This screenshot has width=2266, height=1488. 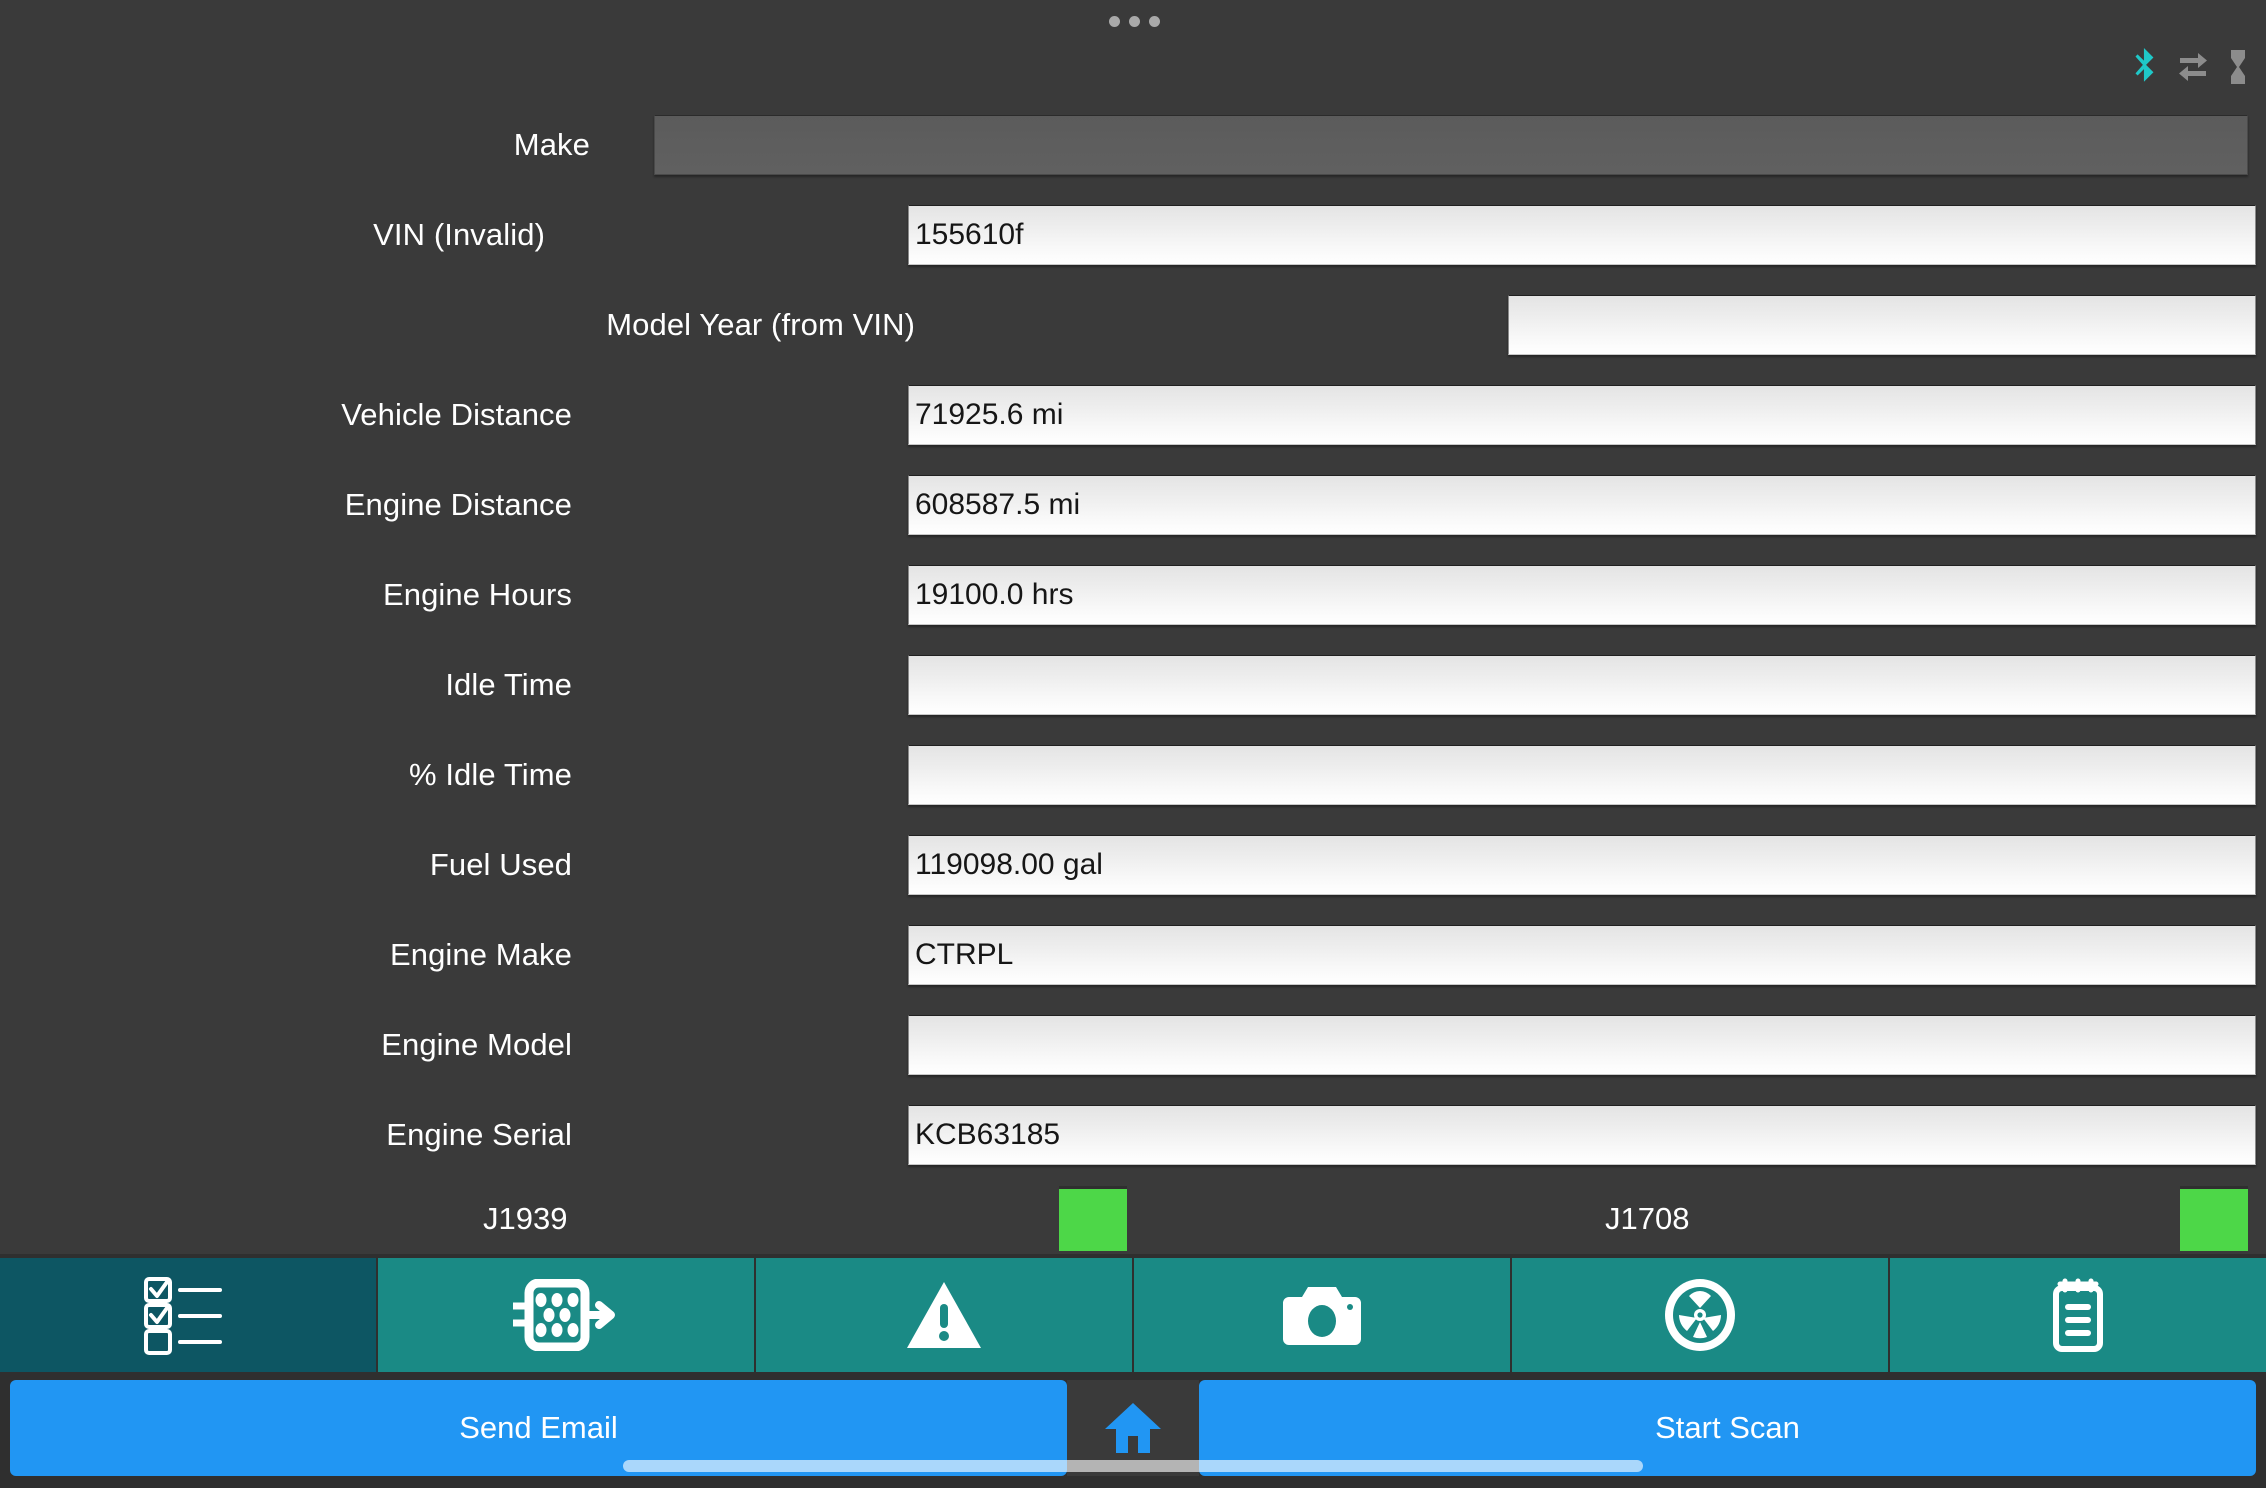 What do you see at coordinates (2238, 67) in the screenshot?
I see `battery-icon` at bounding box center [2238, 67].